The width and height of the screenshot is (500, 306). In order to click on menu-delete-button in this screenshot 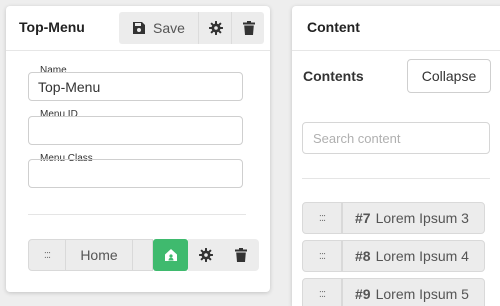, I will do `click(248, 28)`.